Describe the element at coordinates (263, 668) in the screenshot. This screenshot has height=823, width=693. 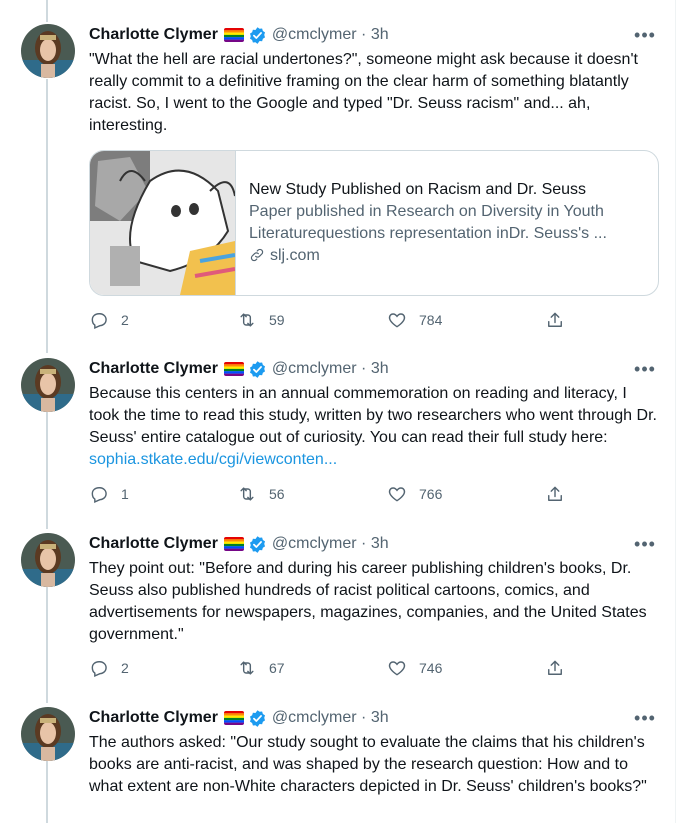
I see `retweet-button: 67` at that location.